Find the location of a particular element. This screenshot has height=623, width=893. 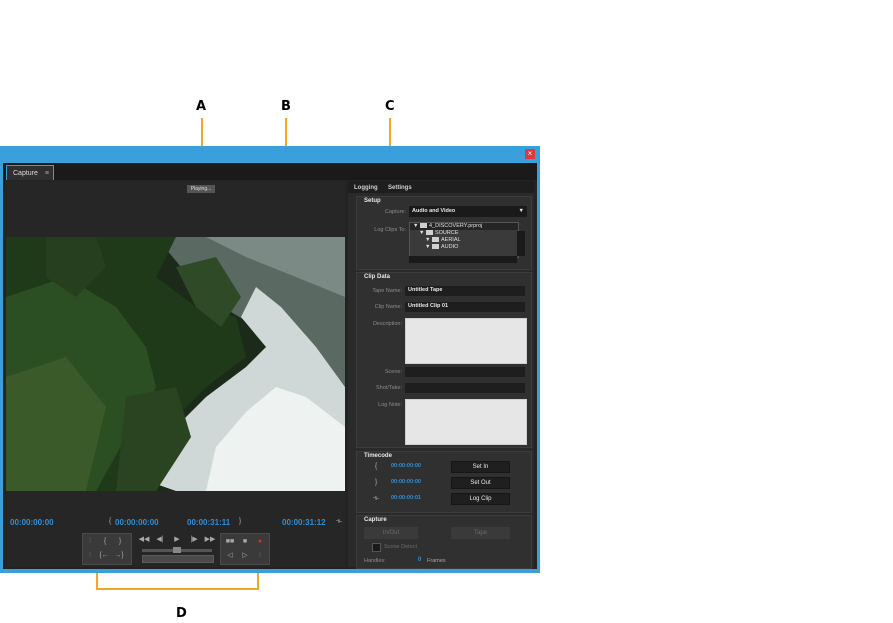

handles-label: Handles: is located at coordinates (375, 561).